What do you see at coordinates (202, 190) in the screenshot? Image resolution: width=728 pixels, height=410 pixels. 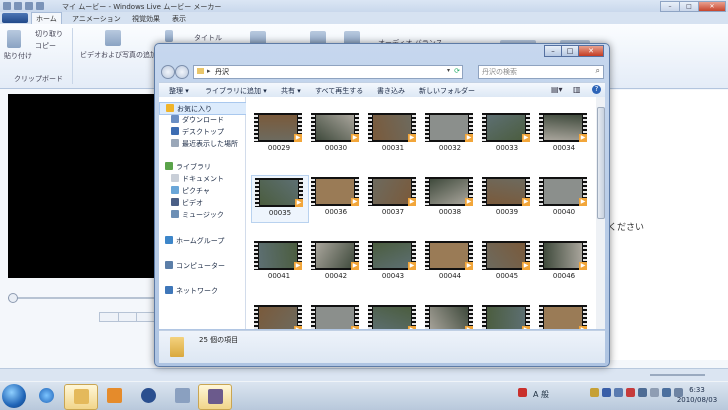 I see `nav-item: ピクチャ` at bounding box center [202, 190].